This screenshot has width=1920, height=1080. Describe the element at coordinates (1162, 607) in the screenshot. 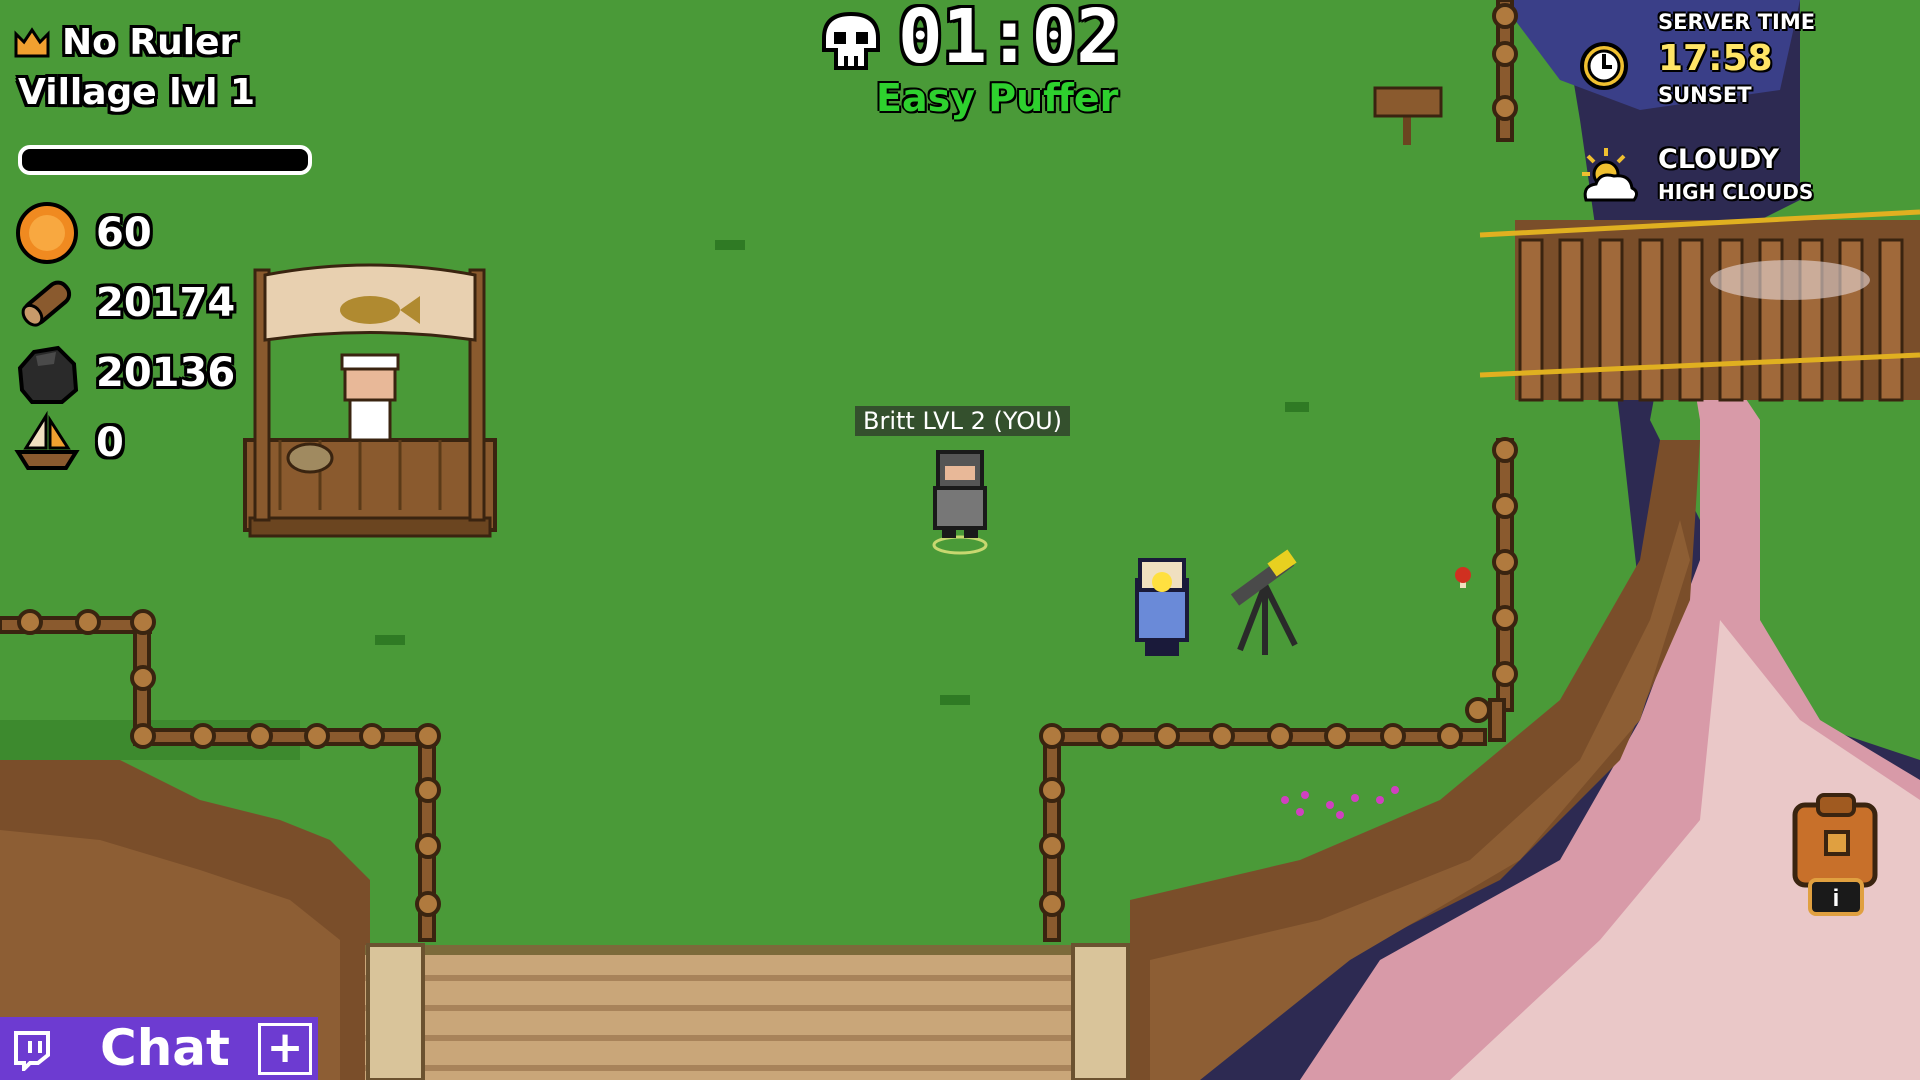

I see `elder-npc` at that location.